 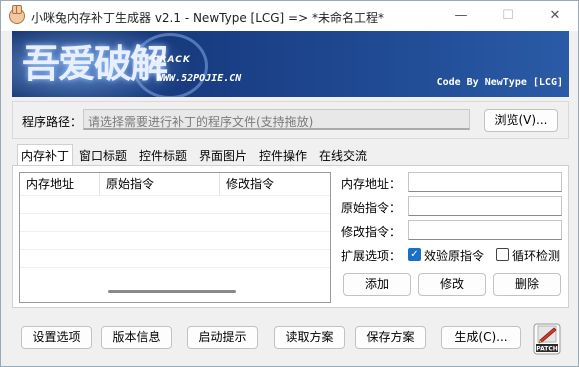 What do you see at coordinates (199, 78) in the screenshot?
I see `banner-url: WWW.52POJIE.CN` at bounding box center [199, 78].